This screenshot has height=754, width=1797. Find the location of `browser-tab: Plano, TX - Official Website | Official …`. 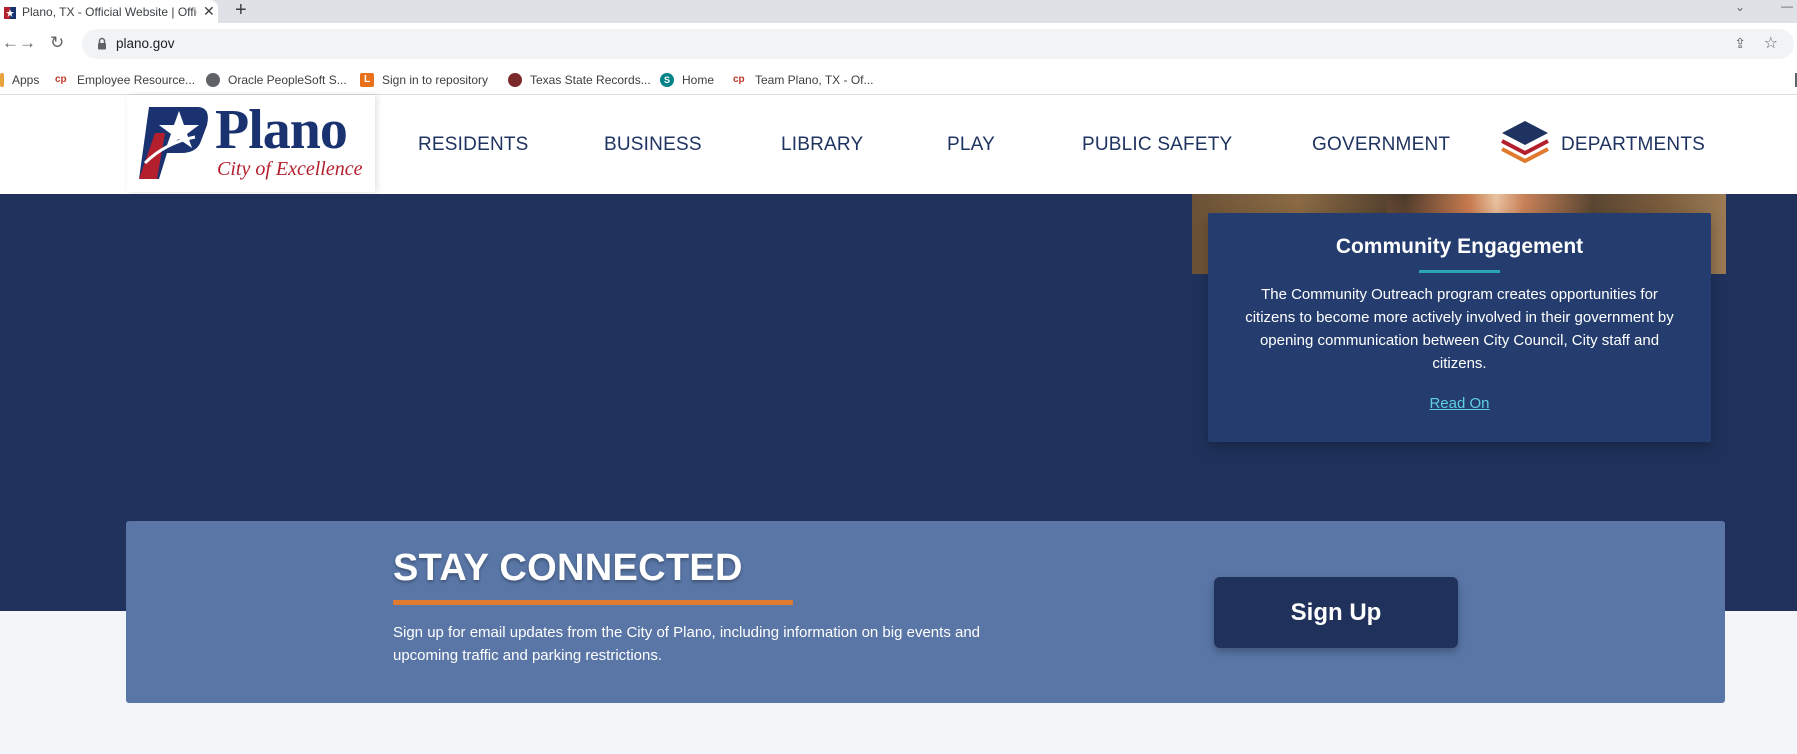

browser-tab: Plano, TX - Official Website | Official … is located at coordinates (109, 11).